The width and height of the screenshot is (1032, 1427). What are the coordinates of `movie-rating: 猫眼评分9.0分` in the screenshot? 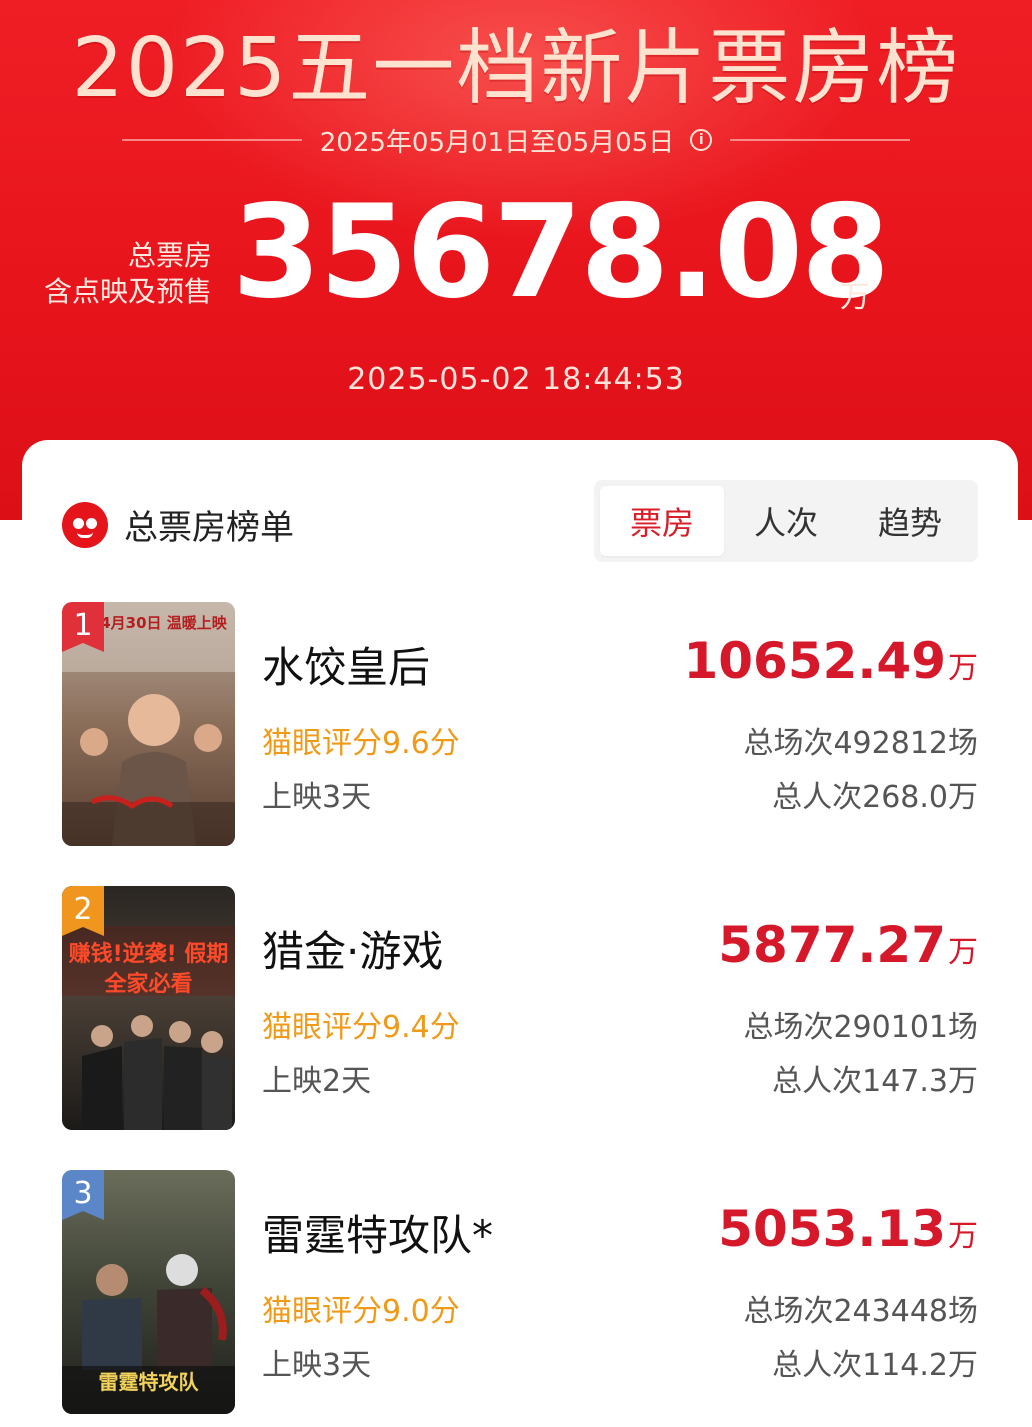 It's located at (361, 1311).